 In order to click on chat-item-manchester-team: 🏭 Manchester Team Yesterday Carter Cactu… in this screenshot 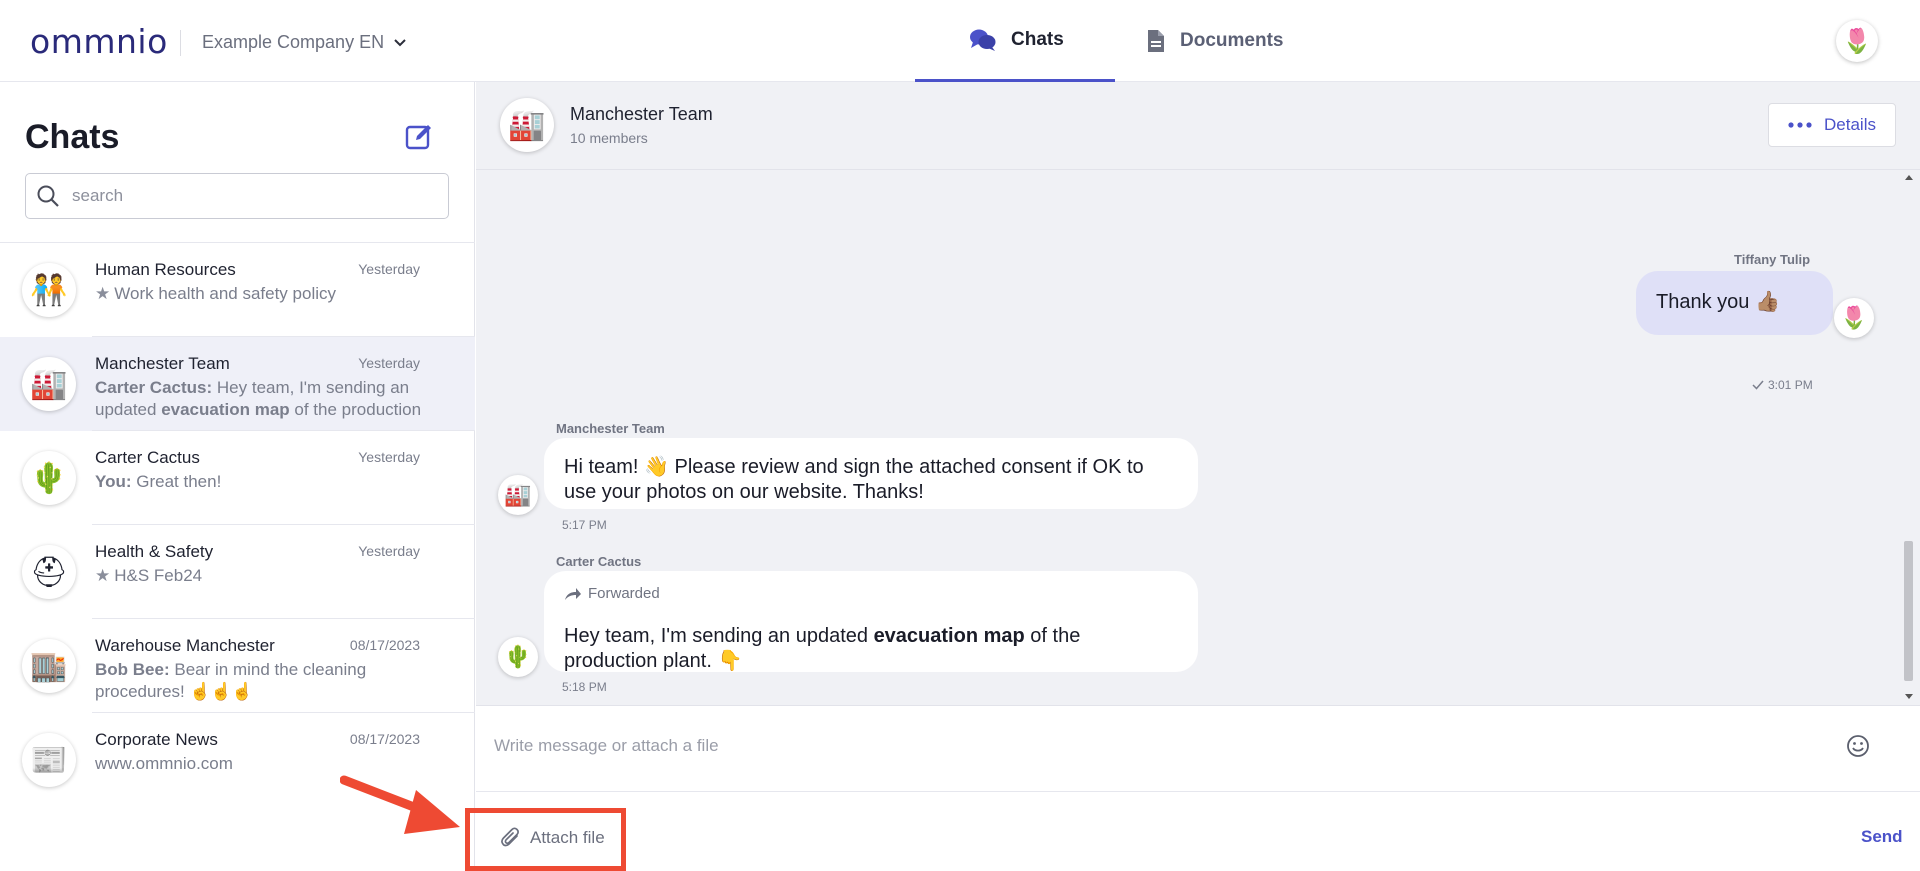, I will do `click(237, 384)`.